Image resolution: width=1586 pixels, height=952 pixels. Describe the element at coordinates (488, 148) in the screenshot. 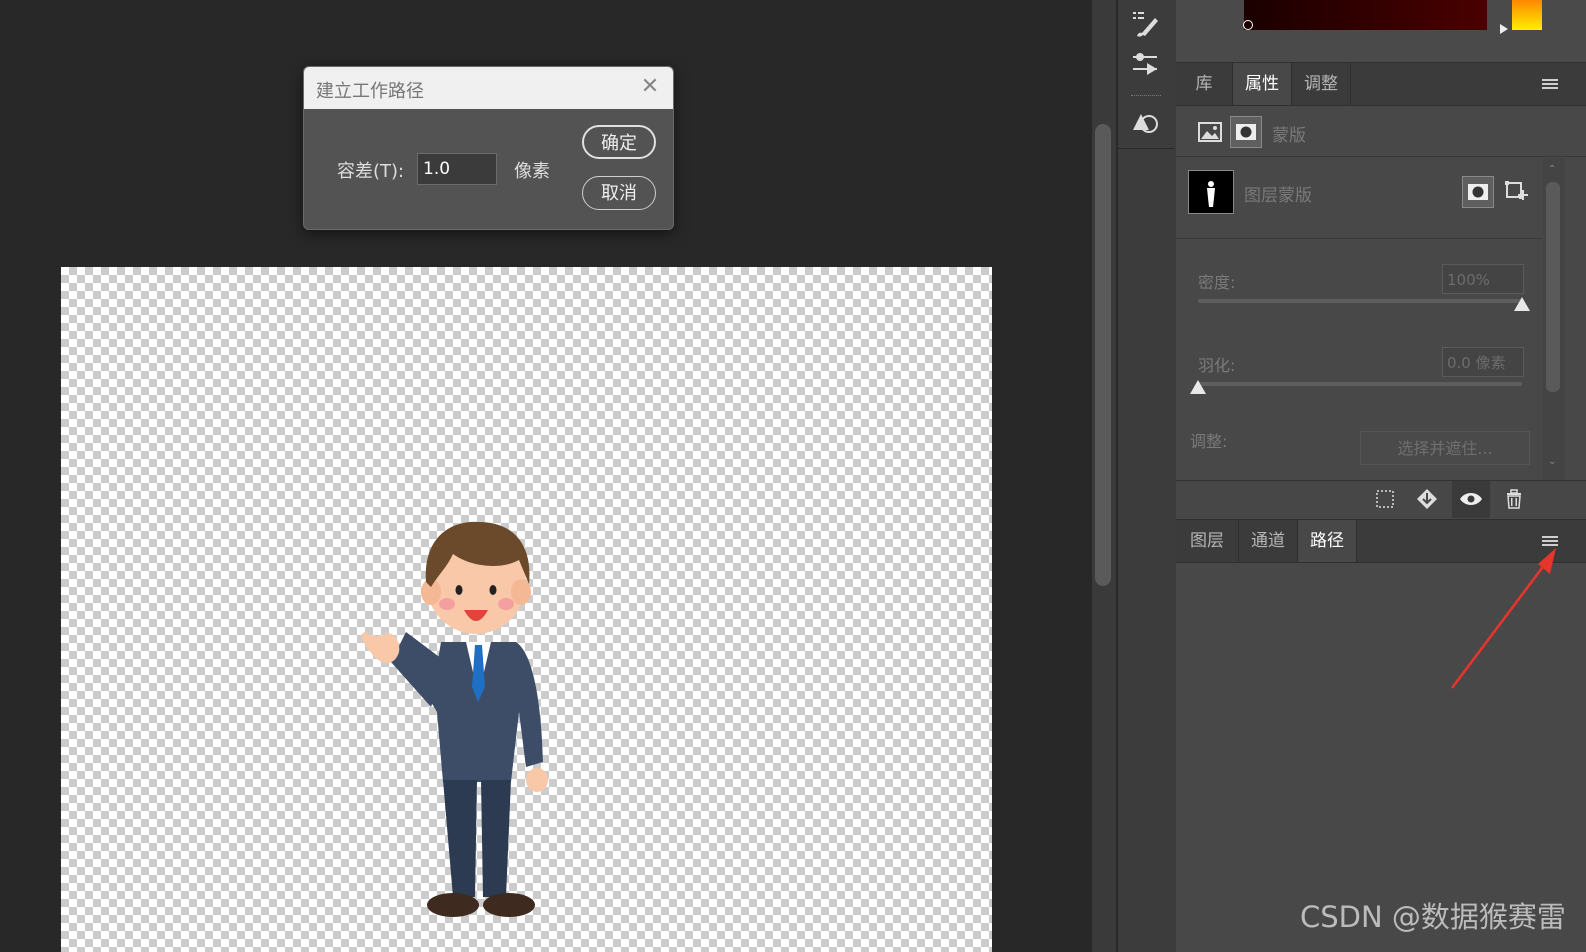

I see `make-work-path-dialog: 建立工作路径 ✕ 容差(T): 像素 确定 取消` at that location.